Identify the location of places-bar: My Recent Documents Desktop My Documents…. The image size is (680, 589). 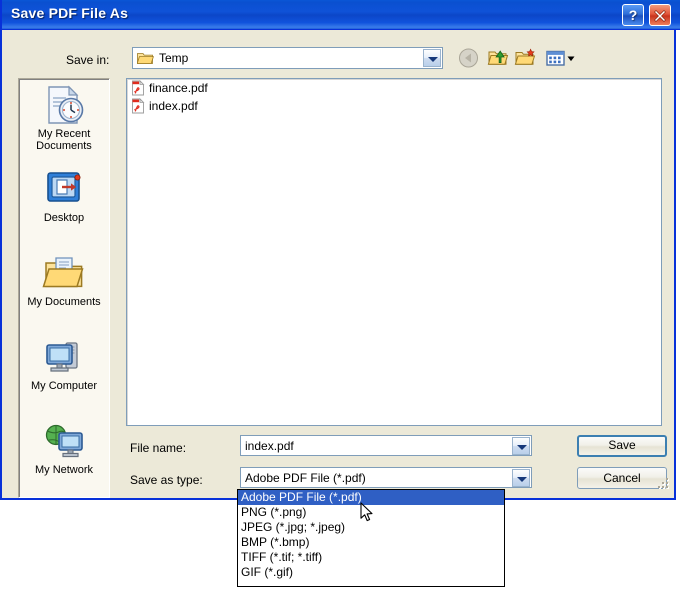
(64, 288).